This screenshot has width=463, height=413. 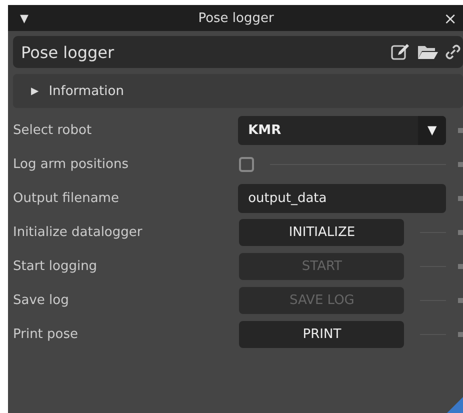 I want to click on field-label: Initialize datalogger, so click(x=78, y=232).